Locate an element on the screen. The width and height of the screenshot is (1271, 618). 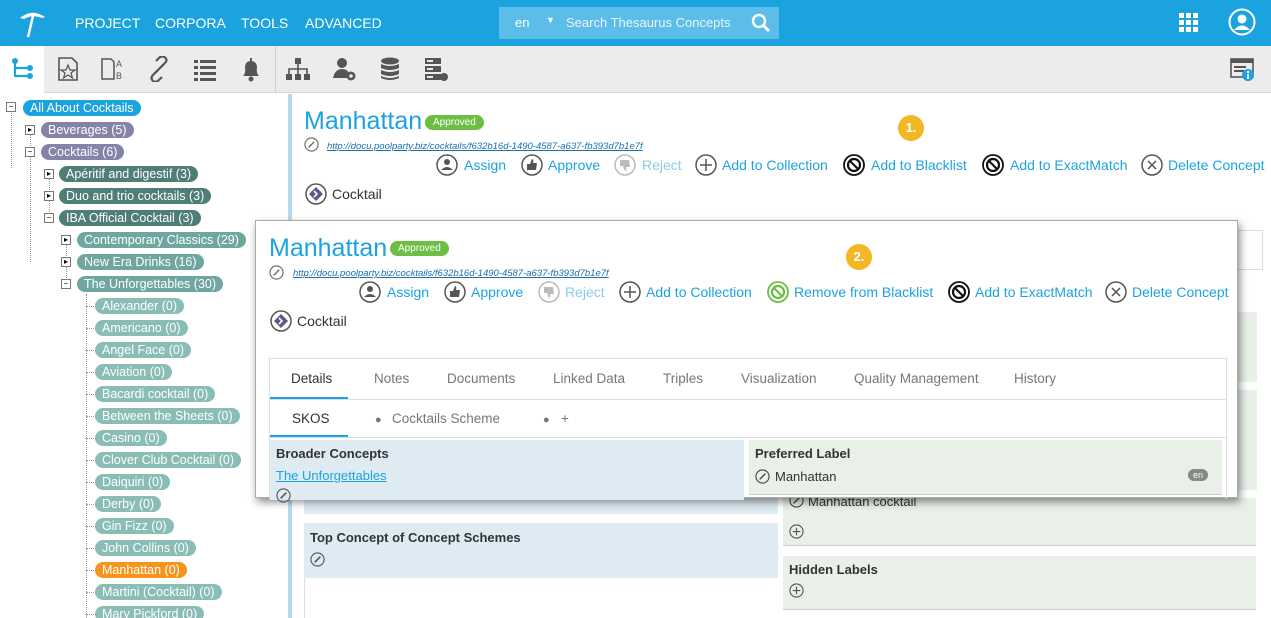
remove-blacklist-icon is located at coordinates (778, 292).